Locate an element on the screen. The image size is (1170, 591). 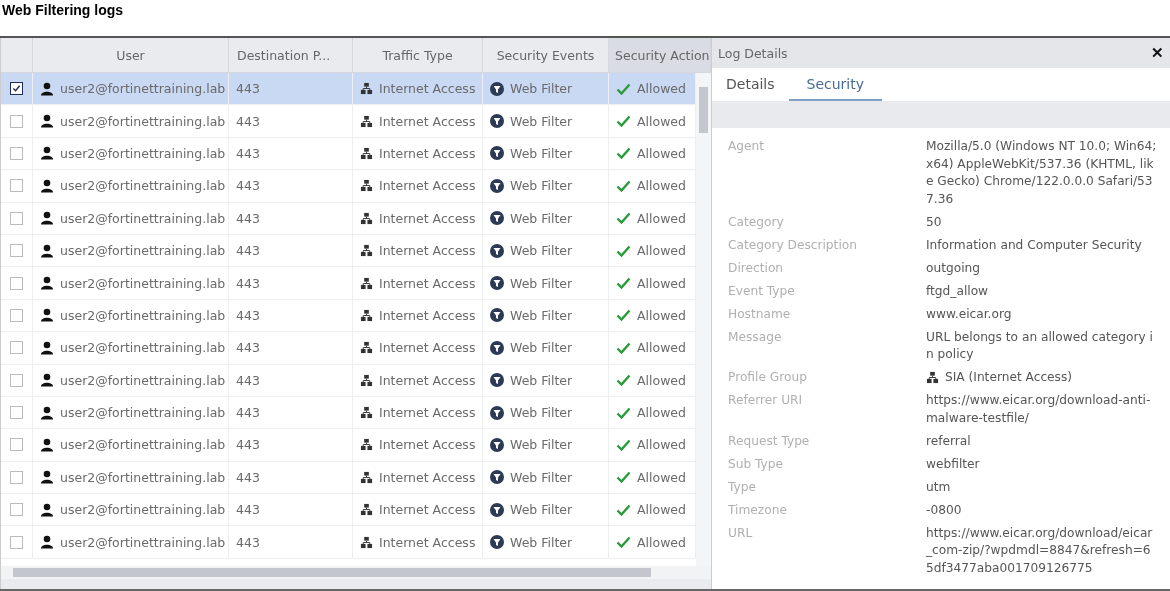
field-label: Sub Type is located at coordinates (756, 464).